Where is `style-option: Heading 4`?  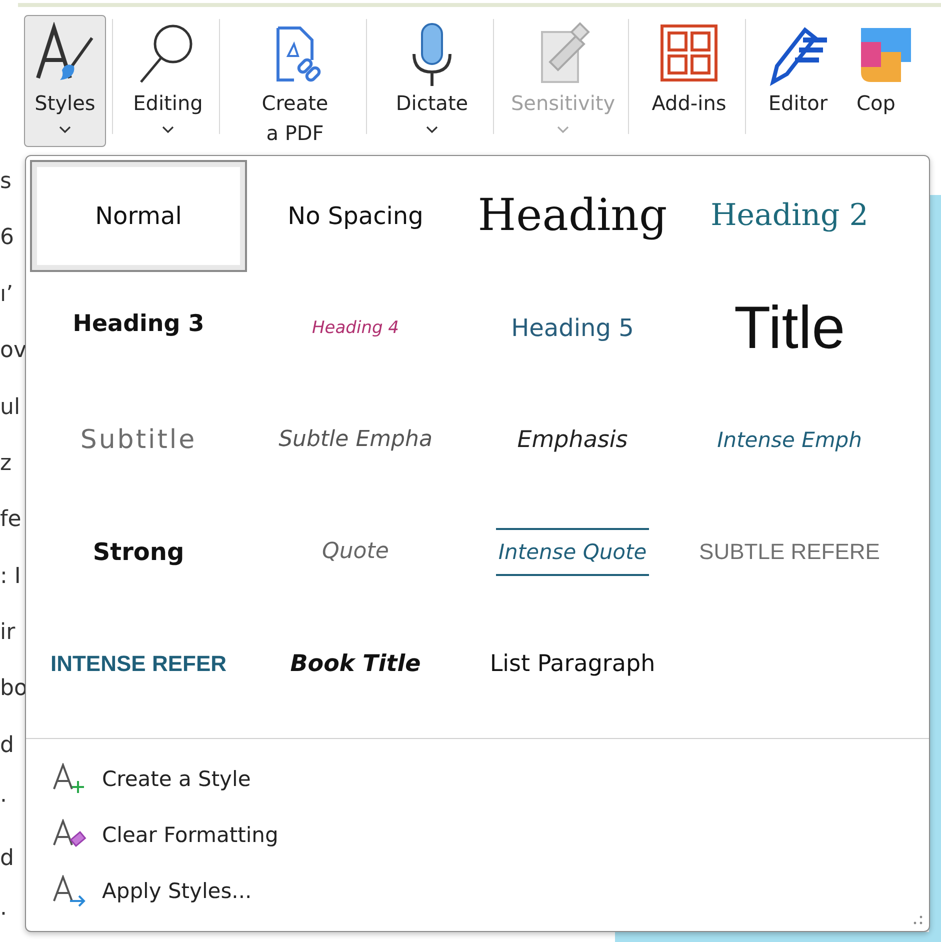 style-option: Heading 4 is located at coordinates (355, 328).